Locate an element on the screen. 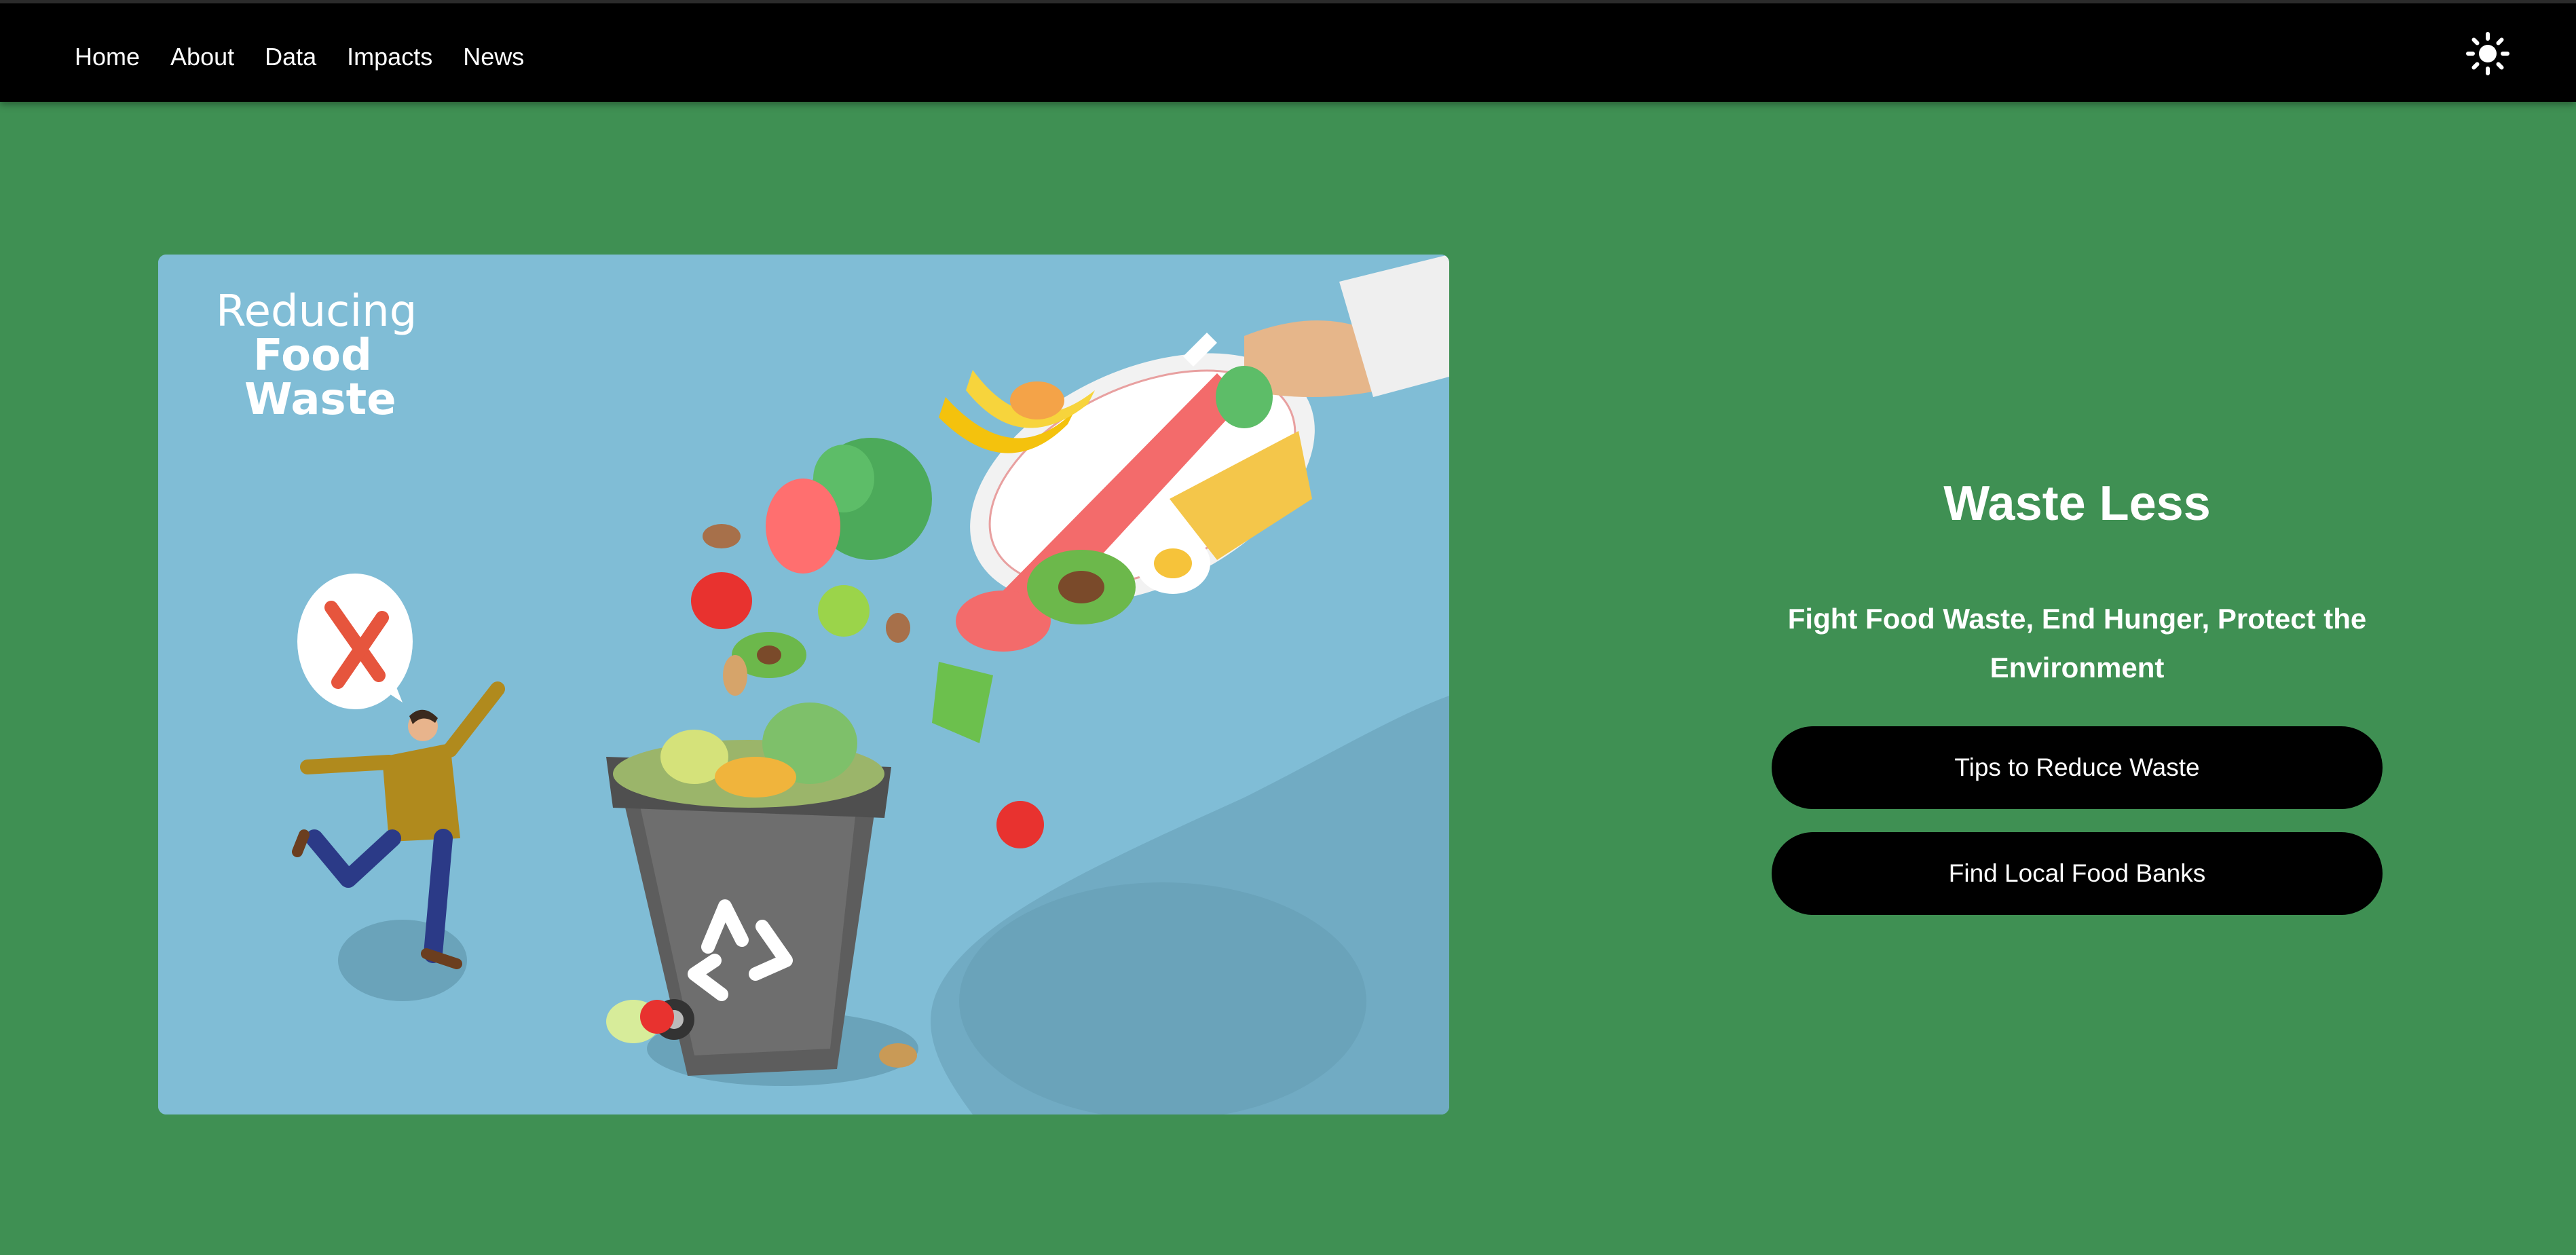  sun-icon is located at coordinates (2487, 53).